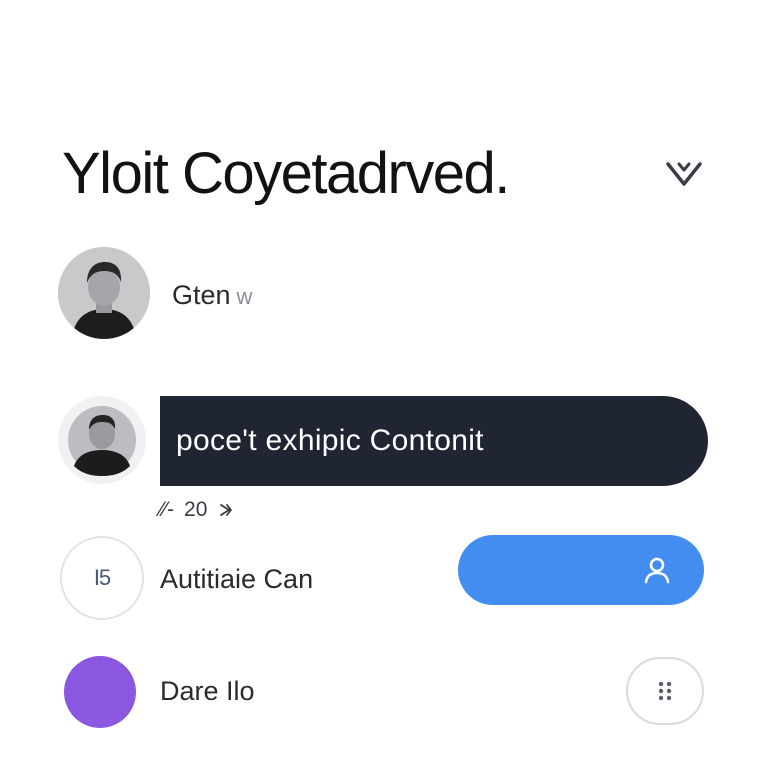 The width and height of the screenshot is (768, 768). I want to click on contact-name-text: Gten, so click(201, 295).